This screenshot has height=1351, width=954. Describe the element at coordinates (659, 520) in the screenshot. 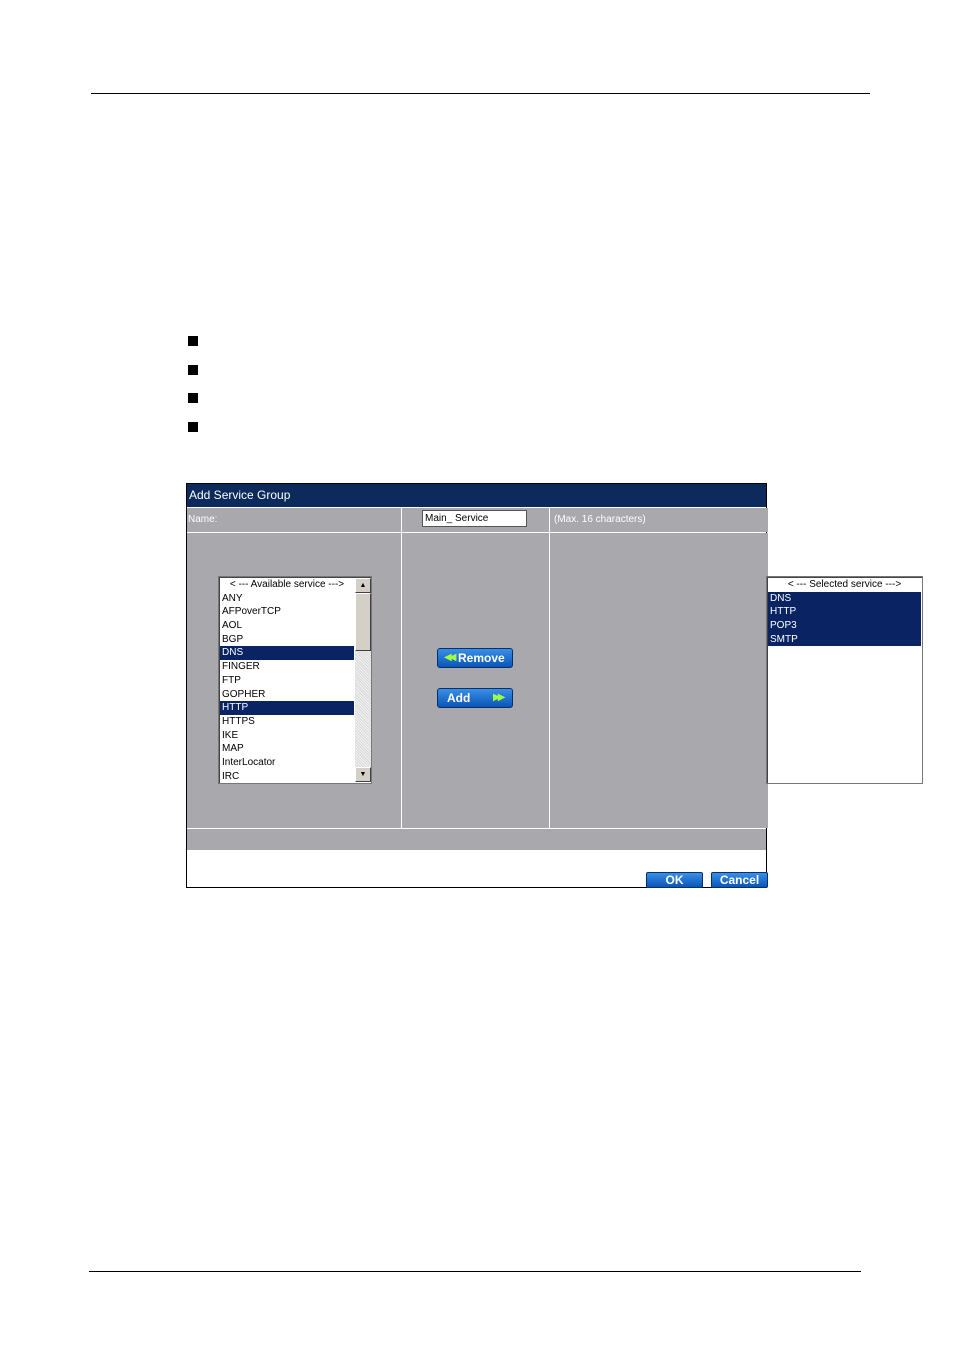

I see `name-hint: (Max. 16 characters)` at that location.